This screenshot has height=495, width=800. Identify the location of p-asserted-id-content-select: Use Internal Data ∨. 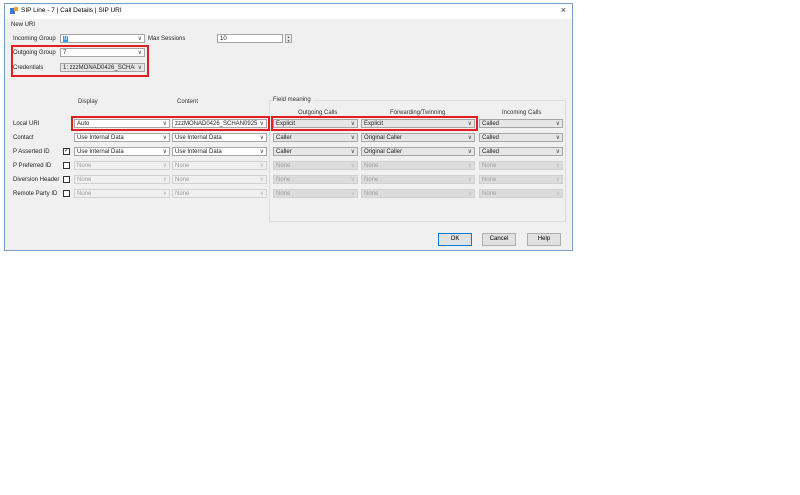
(219, 151).